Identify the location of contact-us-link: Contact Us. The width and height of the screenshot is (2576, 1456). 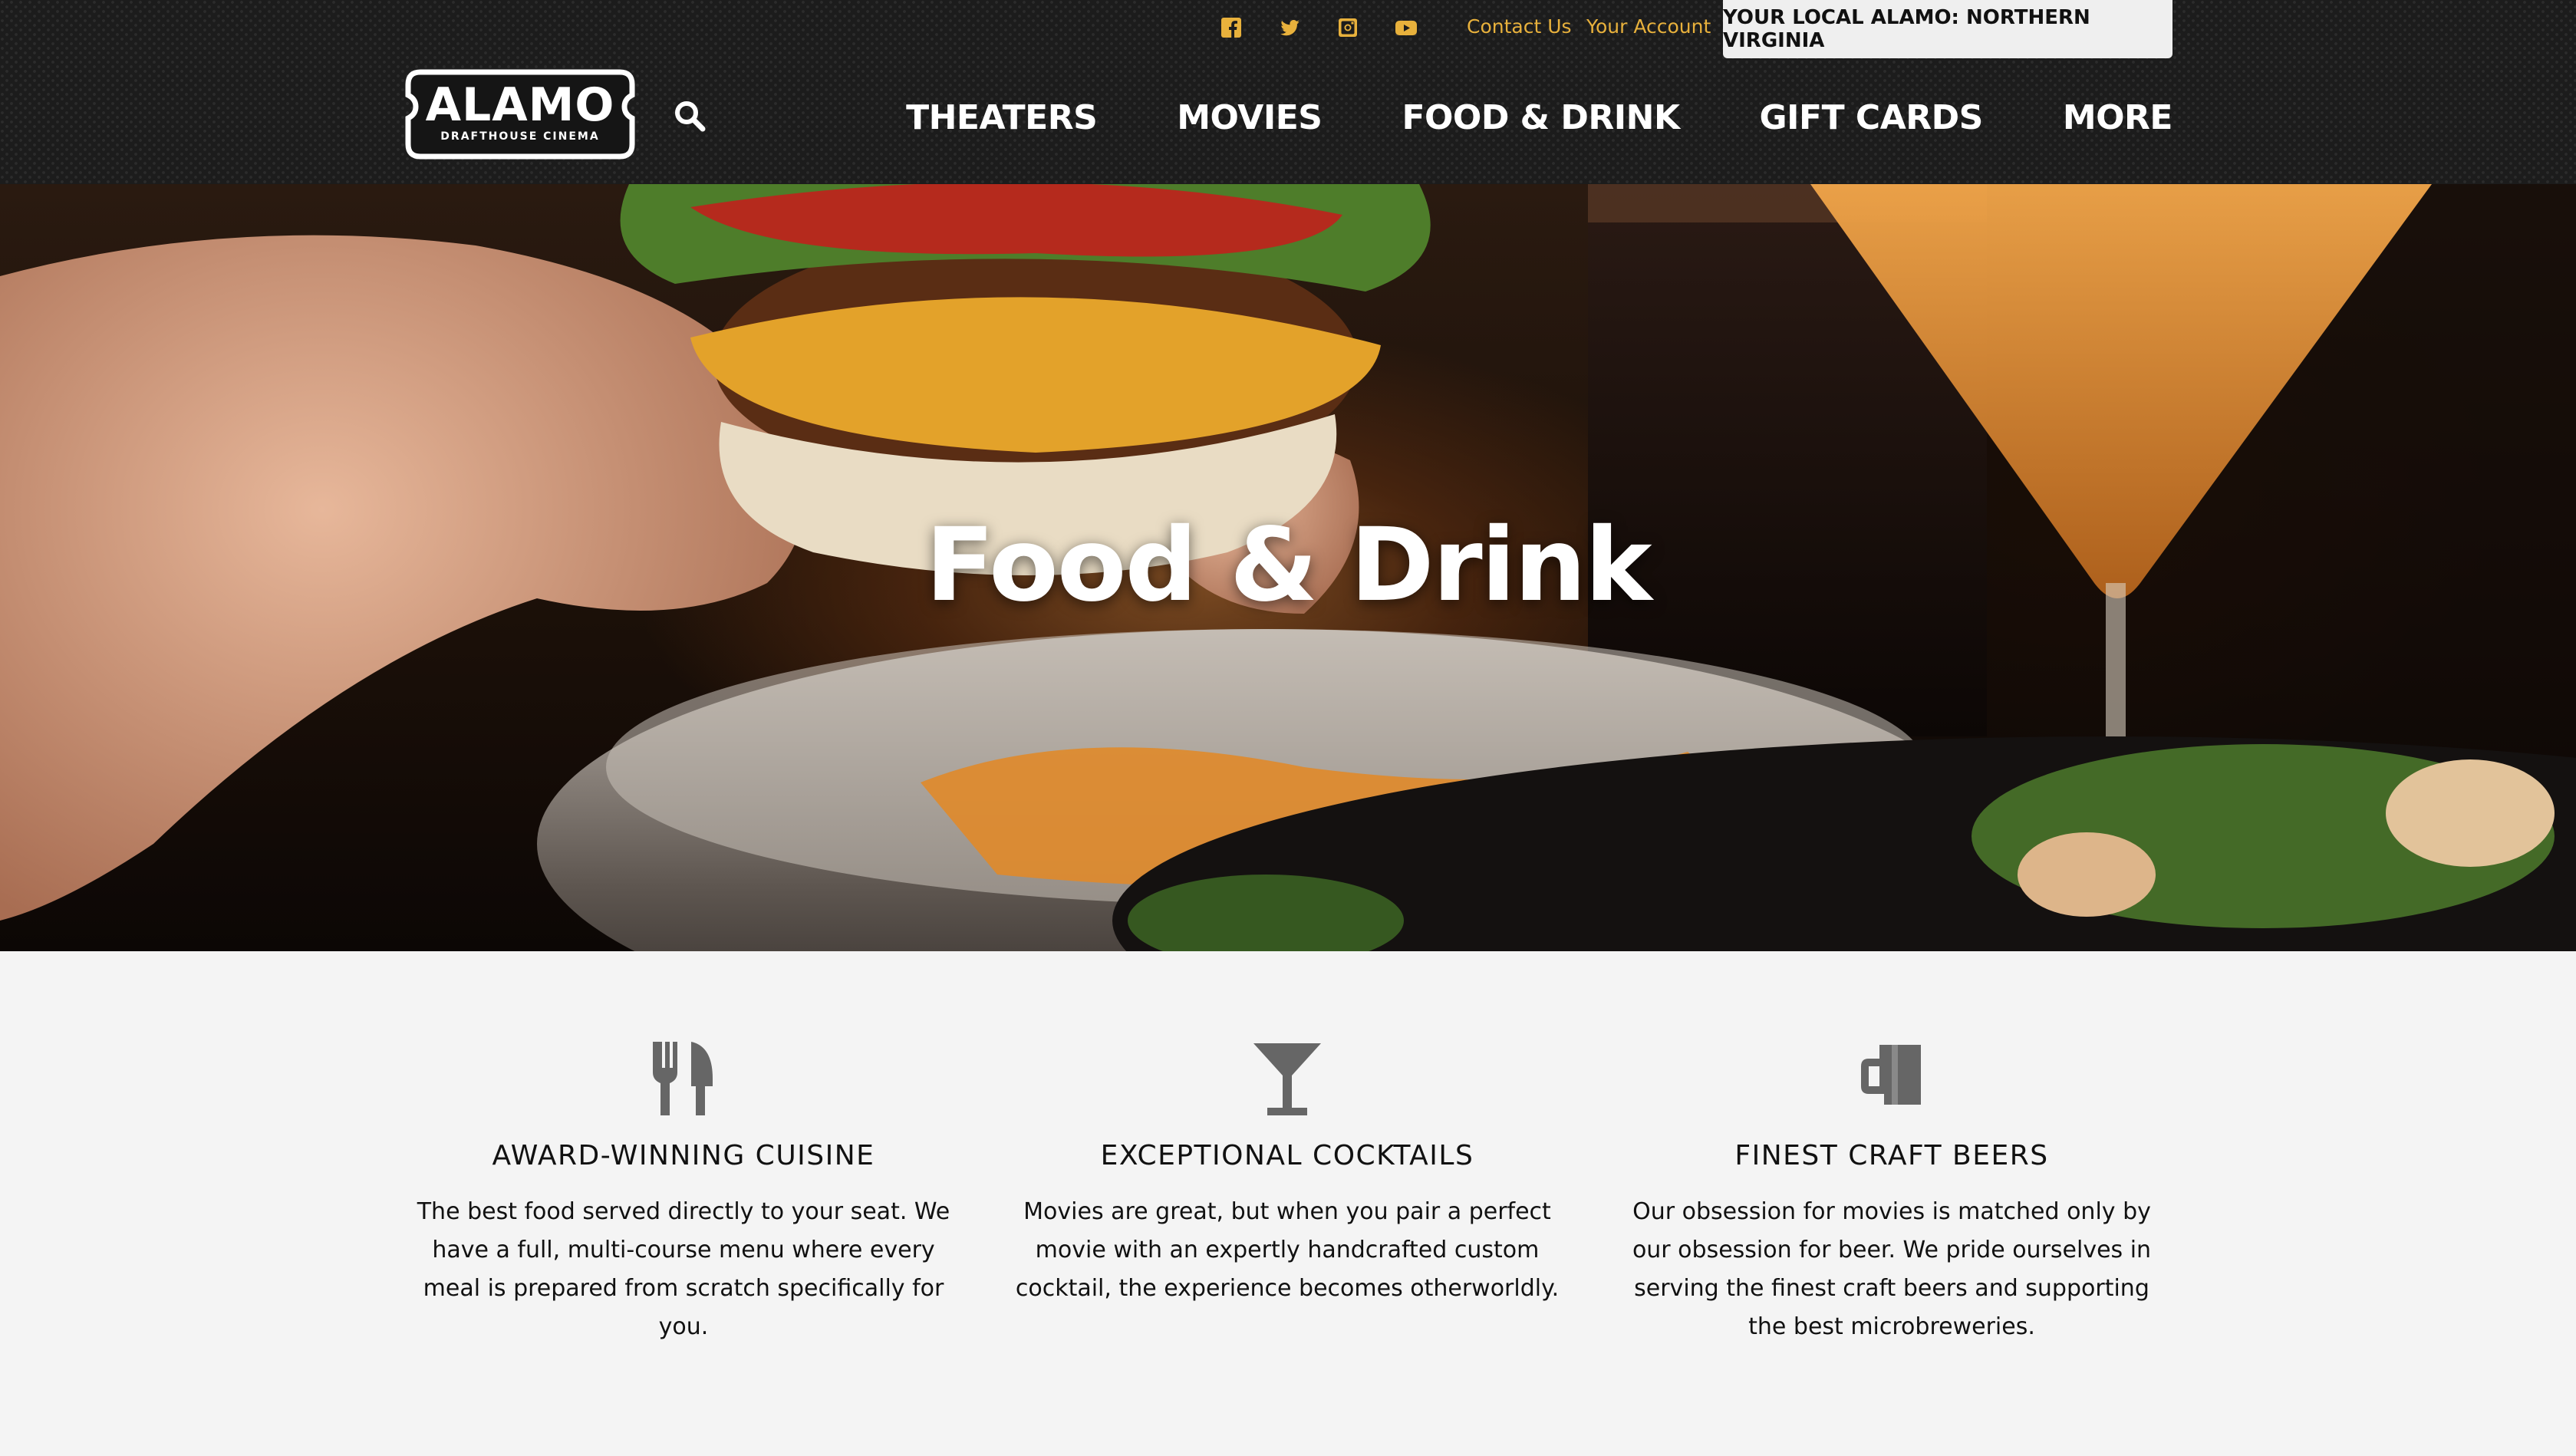
(1519, 26).